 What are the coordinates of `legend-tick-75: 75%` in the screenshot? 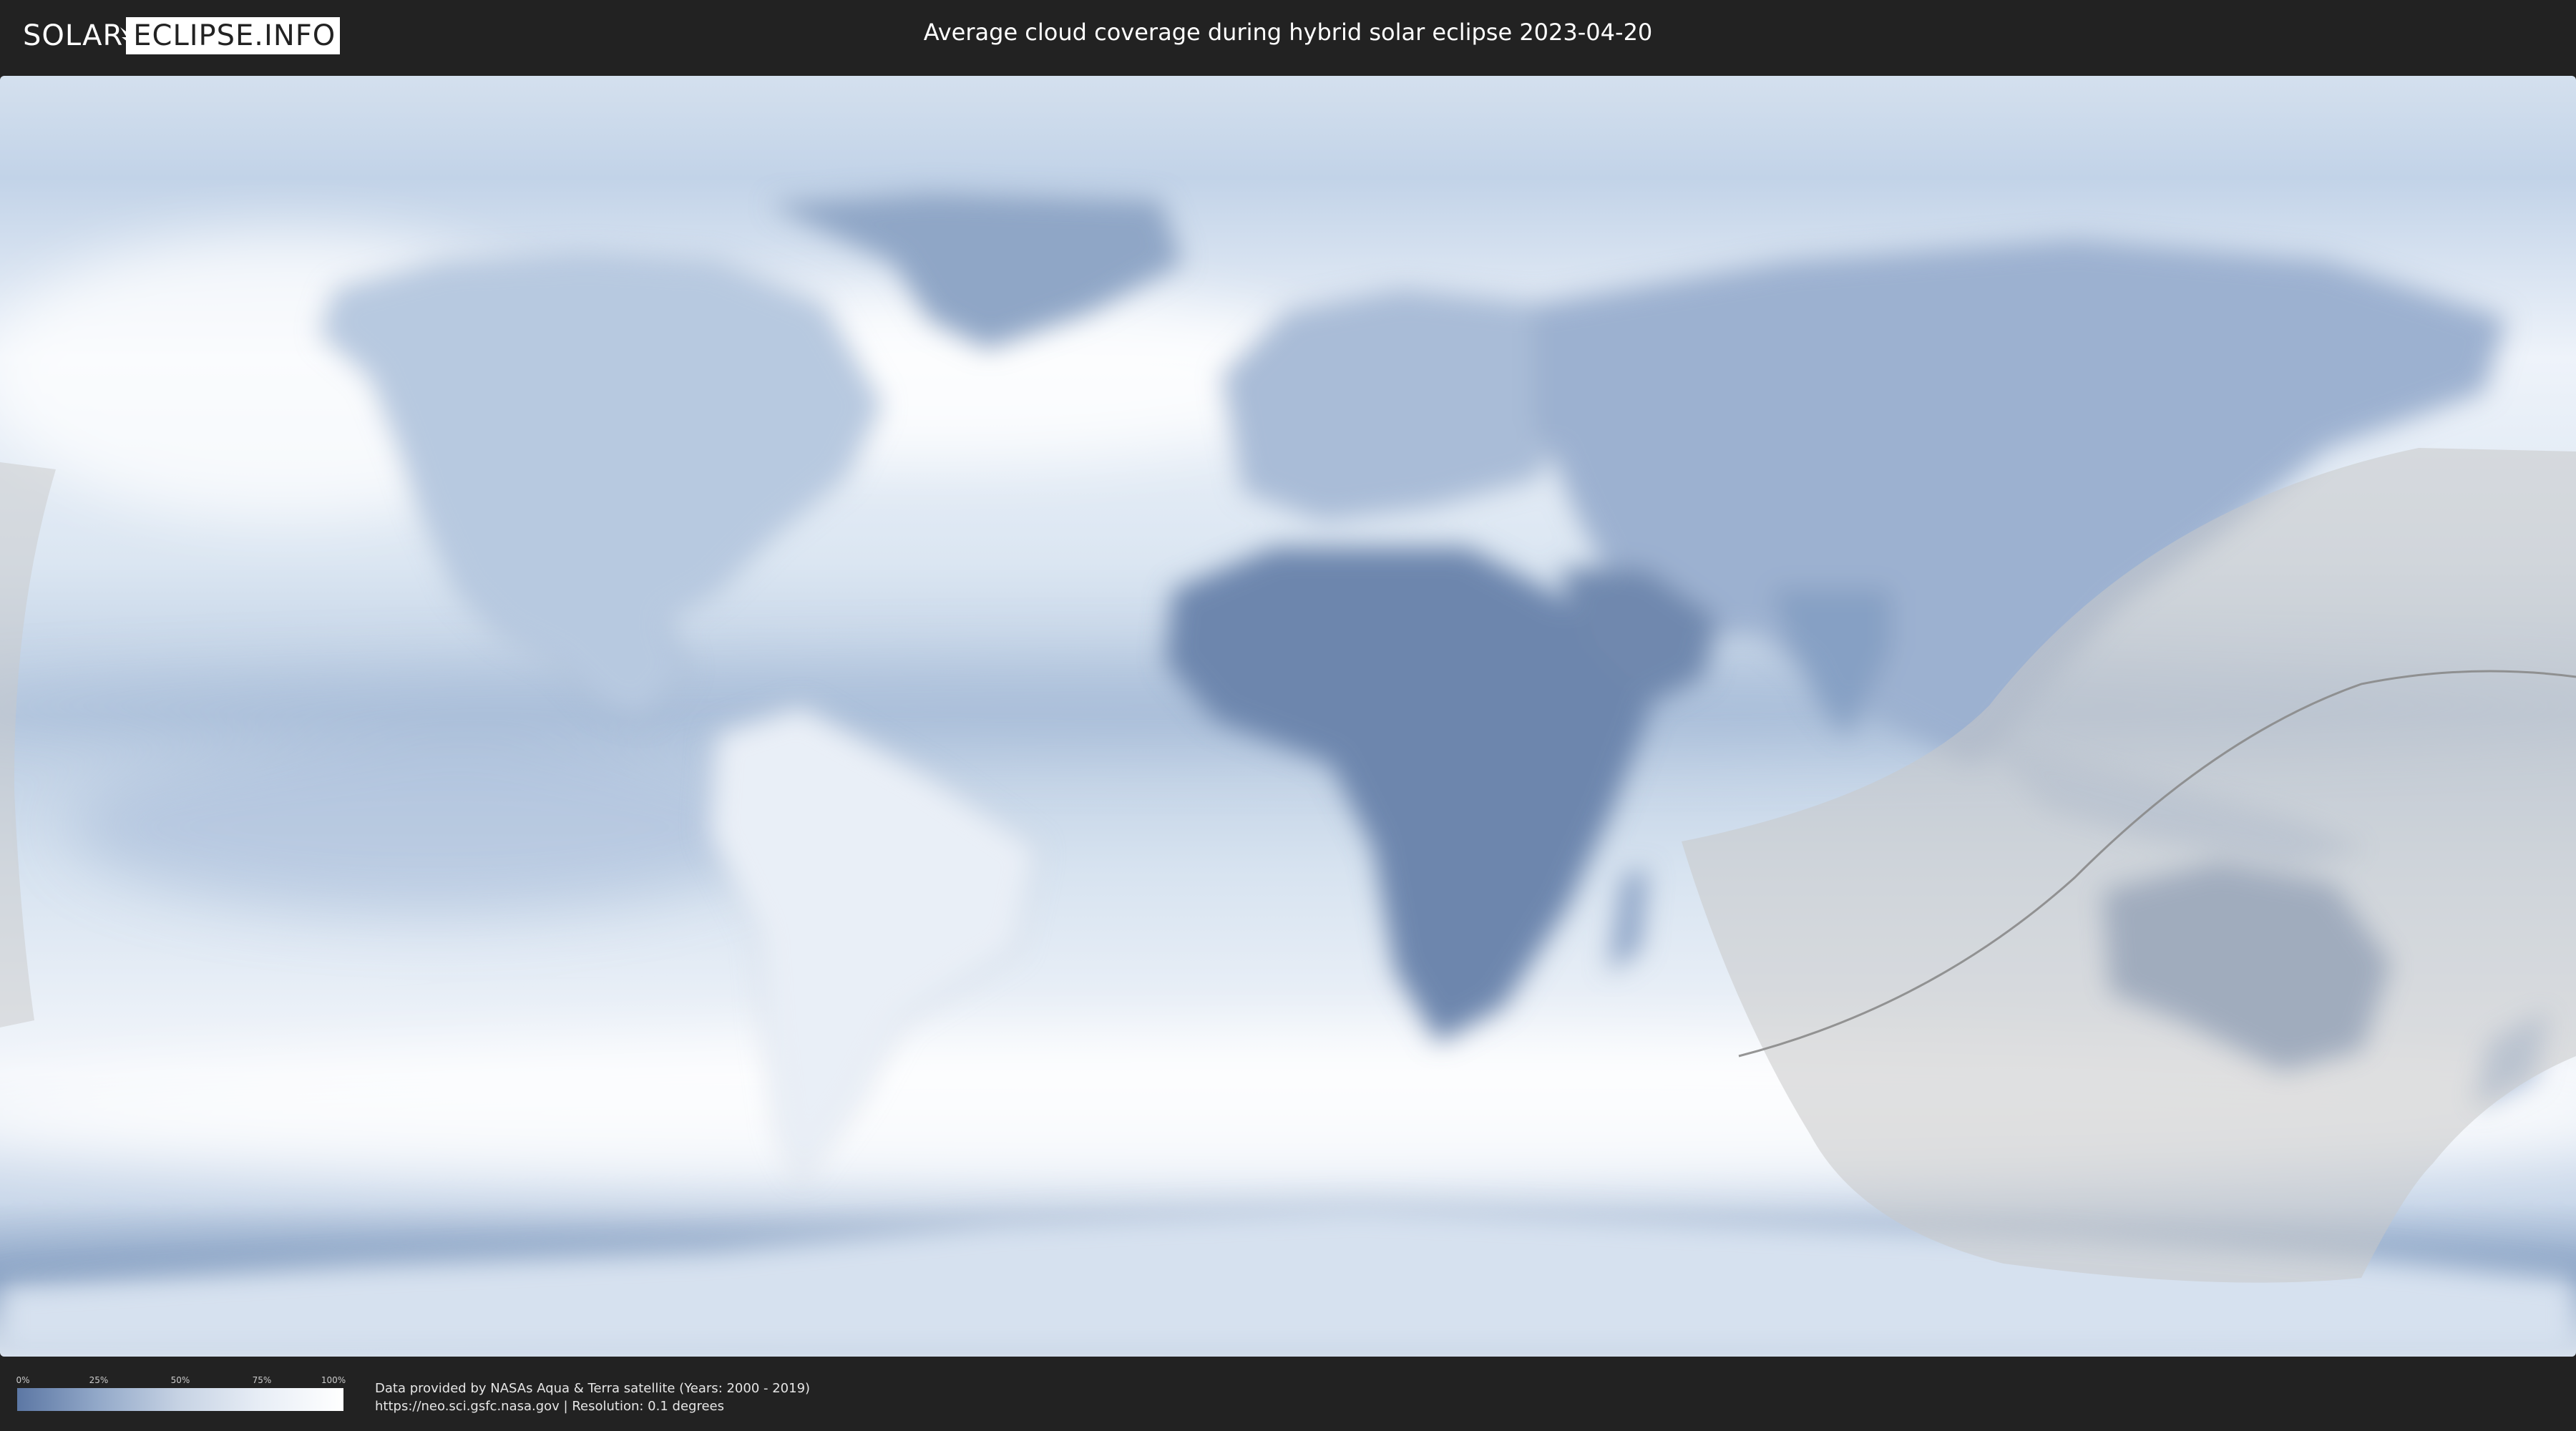 It's located at (262, 1380).